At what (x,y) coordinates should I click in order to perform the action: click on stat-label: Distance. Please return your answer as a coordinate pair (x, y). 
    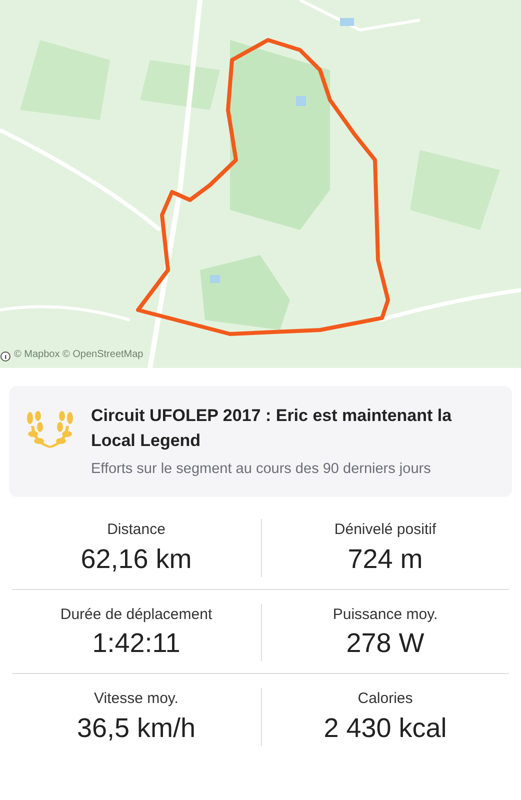
    Looking at the image, I should click on (136, 530).